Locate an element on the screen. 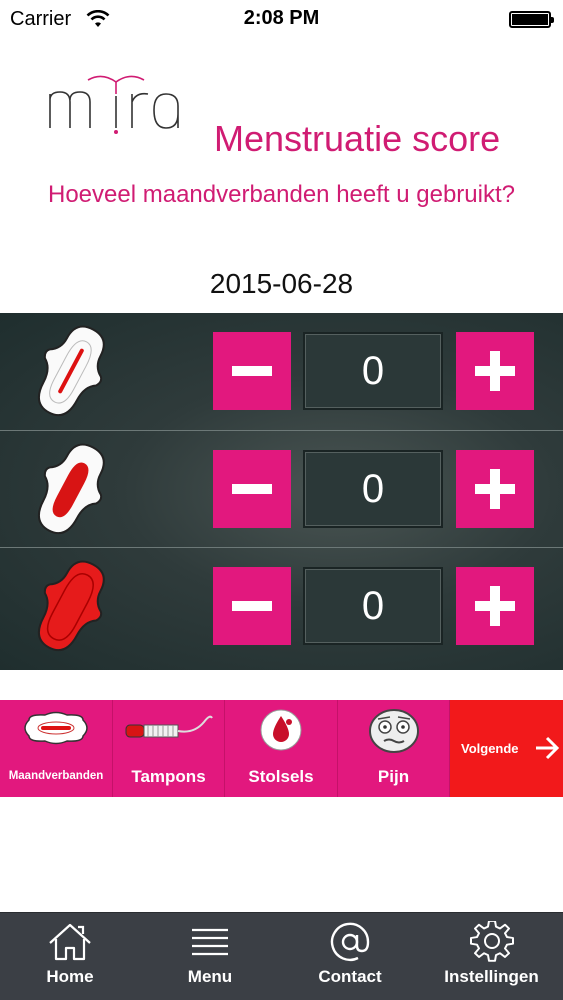  tab-label: Tampons is located at coordinates (168, 776).